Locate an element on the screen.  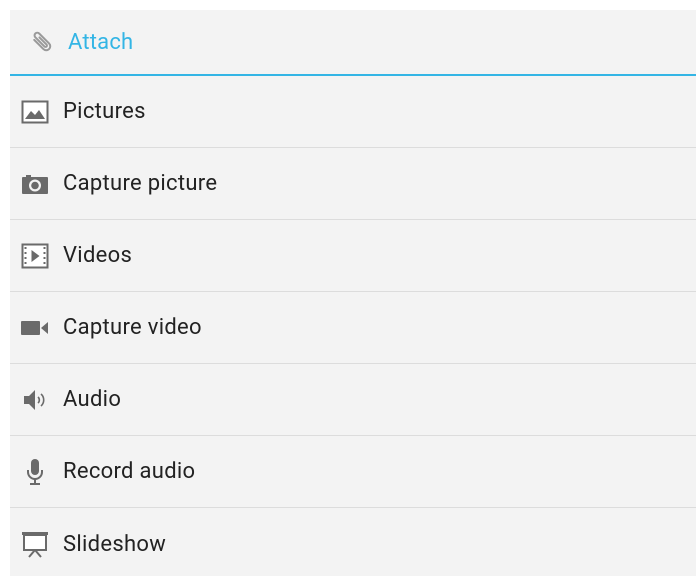
video-camera-icon is located at coordinates (35, 328).